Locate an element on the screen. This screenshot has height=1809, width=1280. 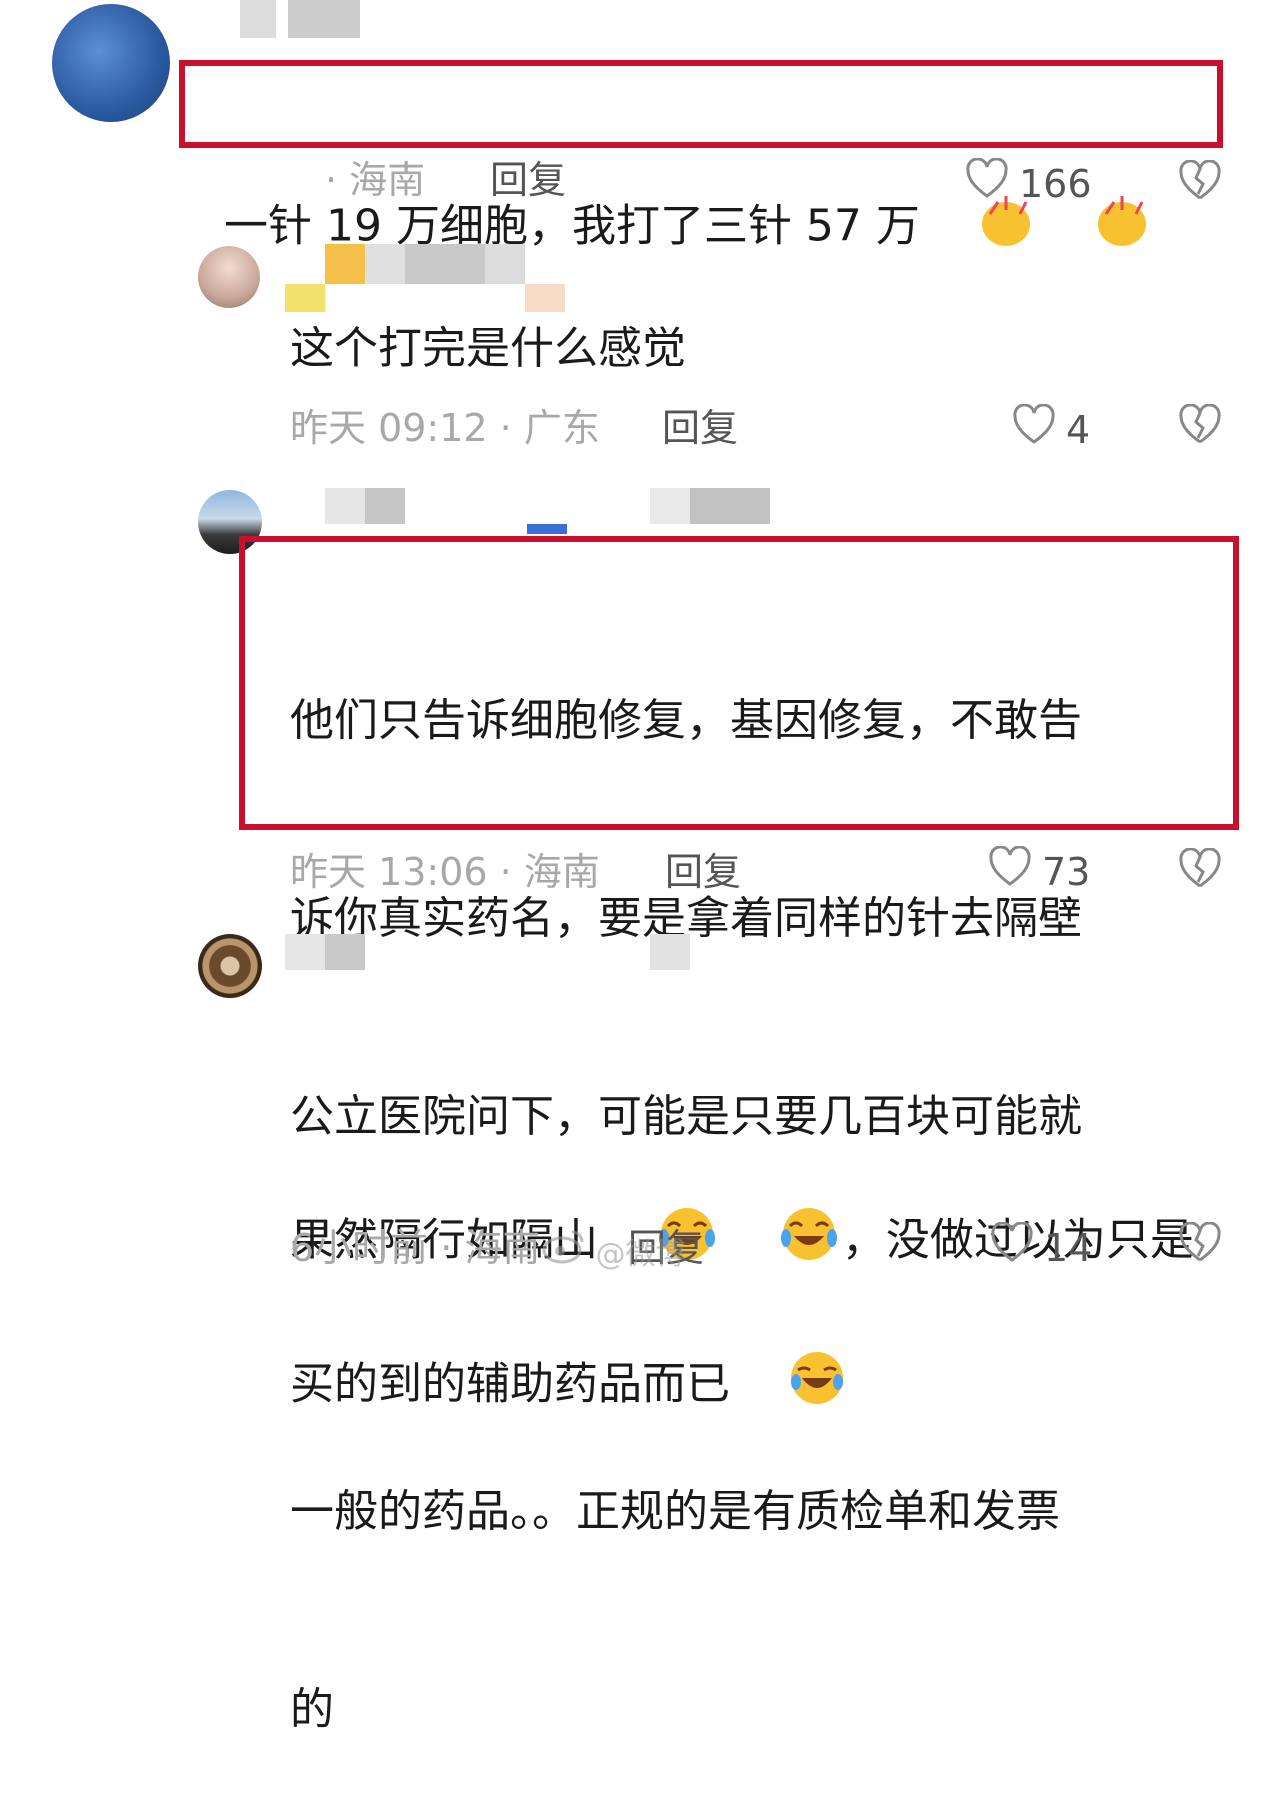
like-count: 4 is located at coordinates (1078, 429).